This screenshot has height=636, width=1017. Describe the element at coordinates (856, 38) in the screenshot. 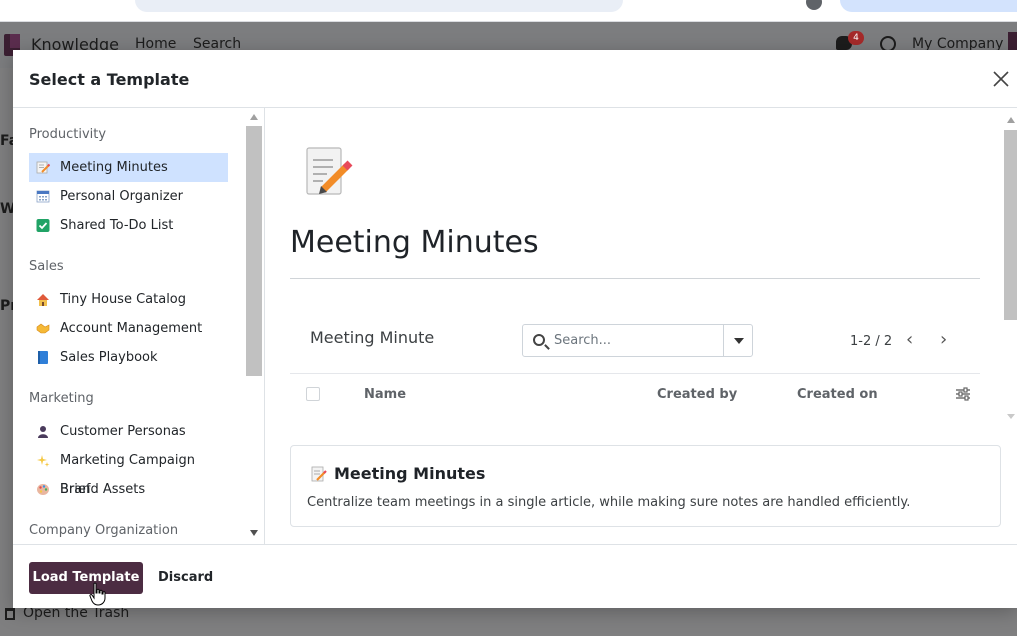

I see `messages-badge: 4` at that location.